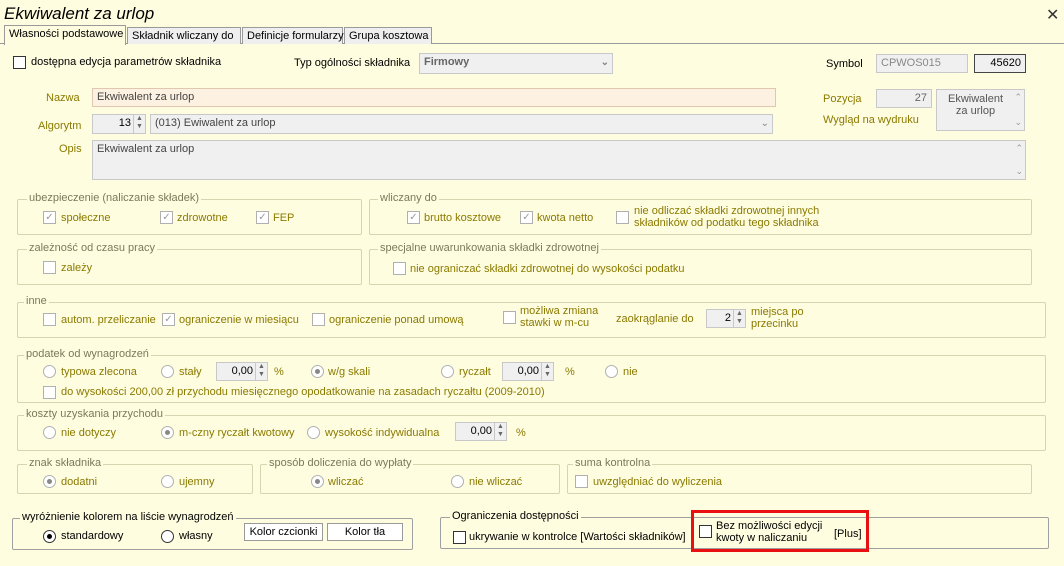 The height and width of the screenshot is (566, 1064). I want to click on staly-percent: %, so click(279, 372).